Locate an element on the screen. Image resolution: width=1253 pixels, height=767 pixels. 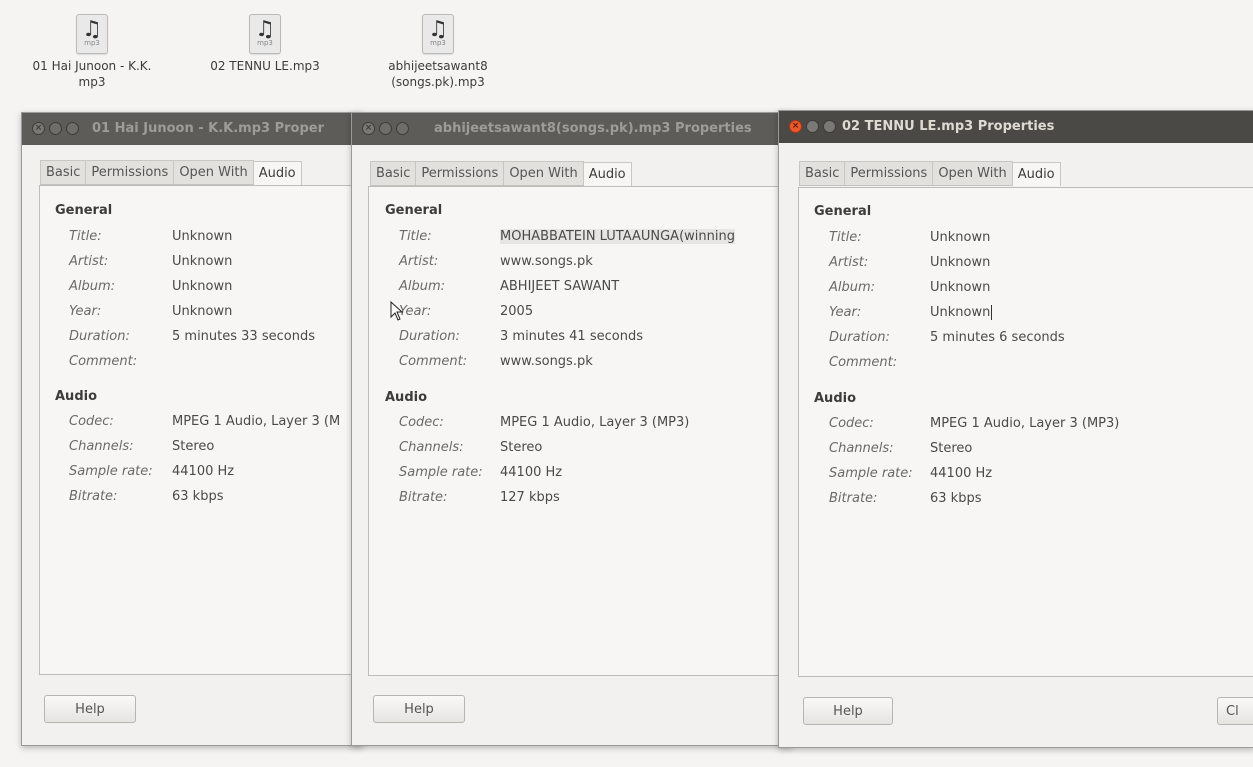
duration-value: 5 minutes 6 seconds is located at coordinates (997, 337).